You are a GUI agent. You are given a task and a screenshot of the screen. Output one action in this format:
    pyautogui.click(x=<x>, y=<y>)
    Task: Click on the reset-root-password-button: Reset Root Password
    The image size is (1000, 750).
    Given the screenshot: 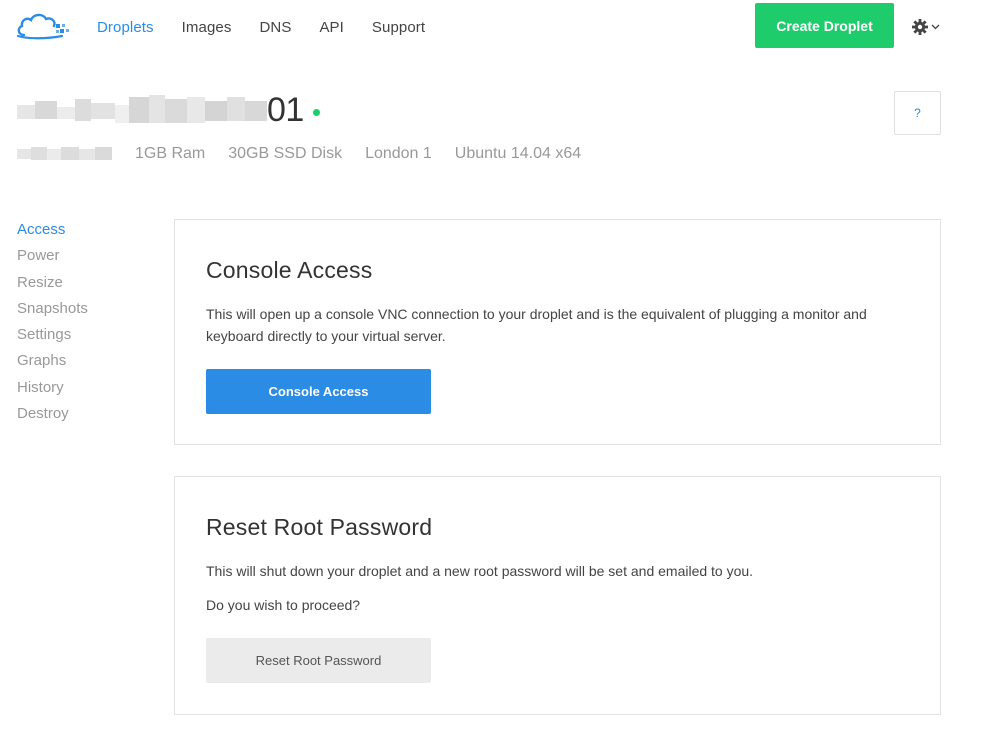 What is the action you would take?
    pyautogui.click(x=318, y=660)
    